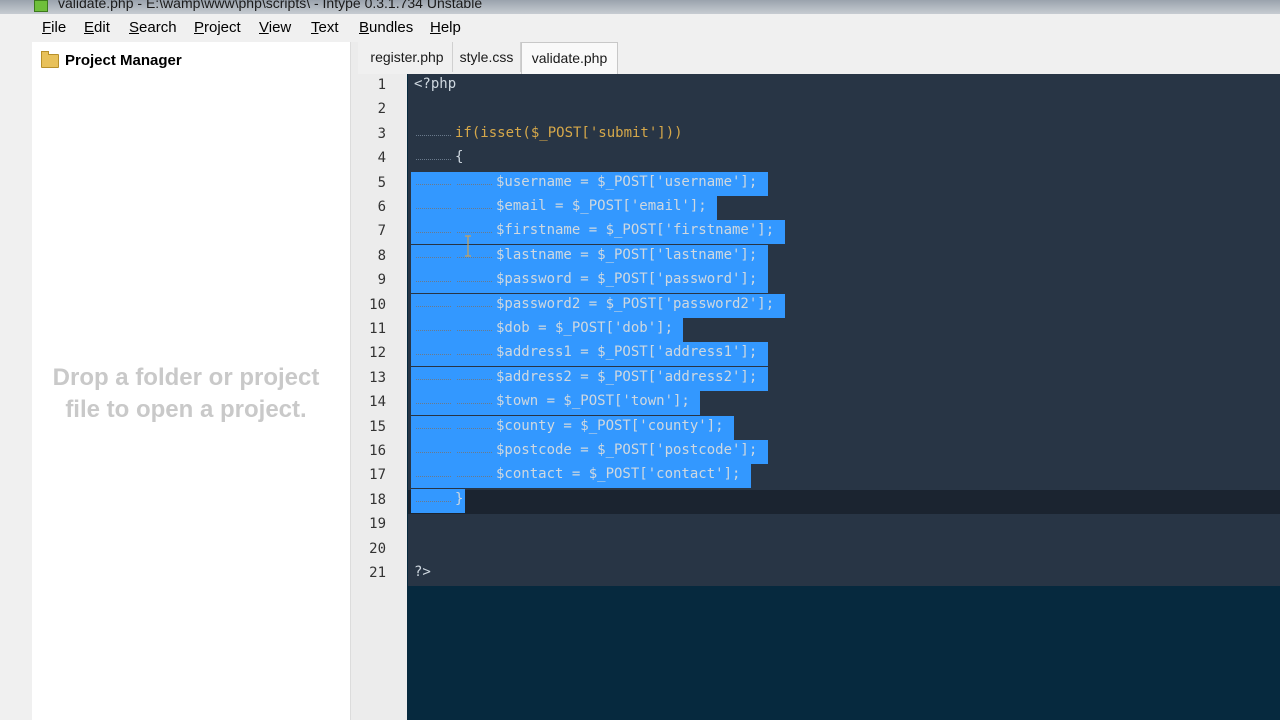  I want to click on code-line: 1 <?php, so click(816, 86).